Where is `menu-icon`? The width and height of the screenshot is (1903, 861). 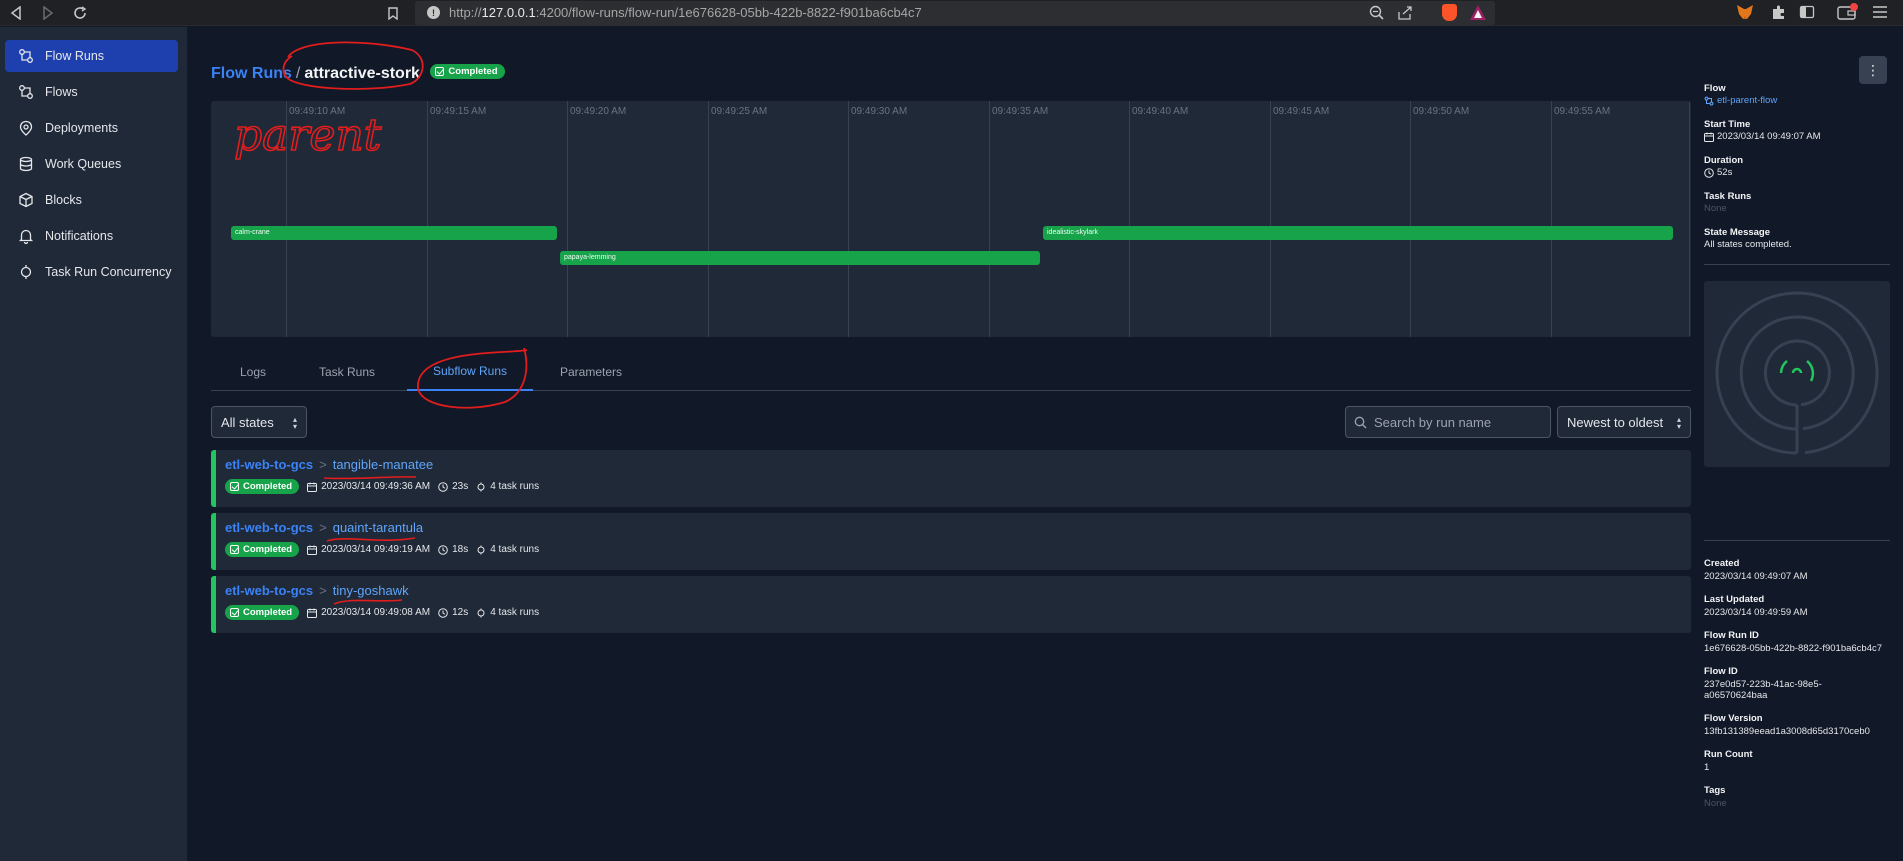 menu-icon is located at coordinates (1880, 14).